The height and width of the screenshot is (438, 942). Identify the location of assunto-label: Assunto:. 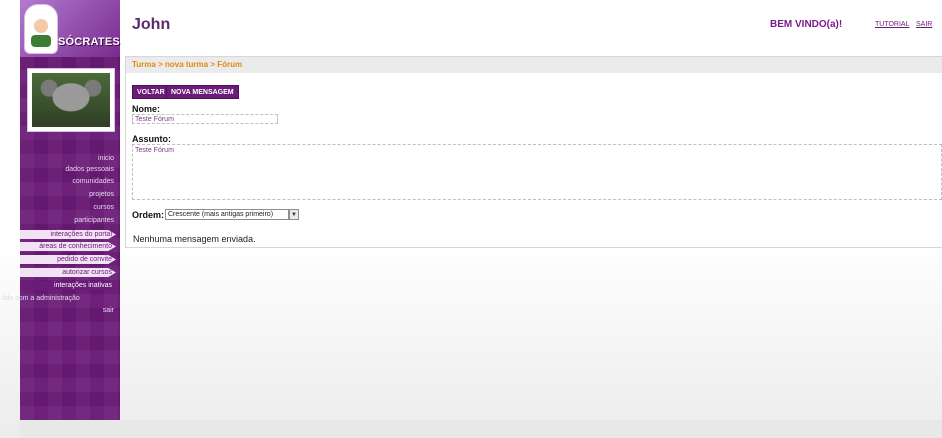
(151, 139).